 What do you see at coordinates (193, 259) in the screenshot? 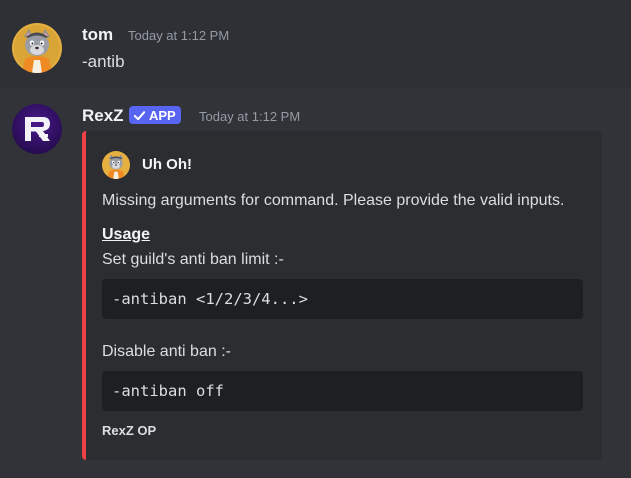
I see `usage-line: Set guild's anti ban limit :-` at bounding box center [193, 259].